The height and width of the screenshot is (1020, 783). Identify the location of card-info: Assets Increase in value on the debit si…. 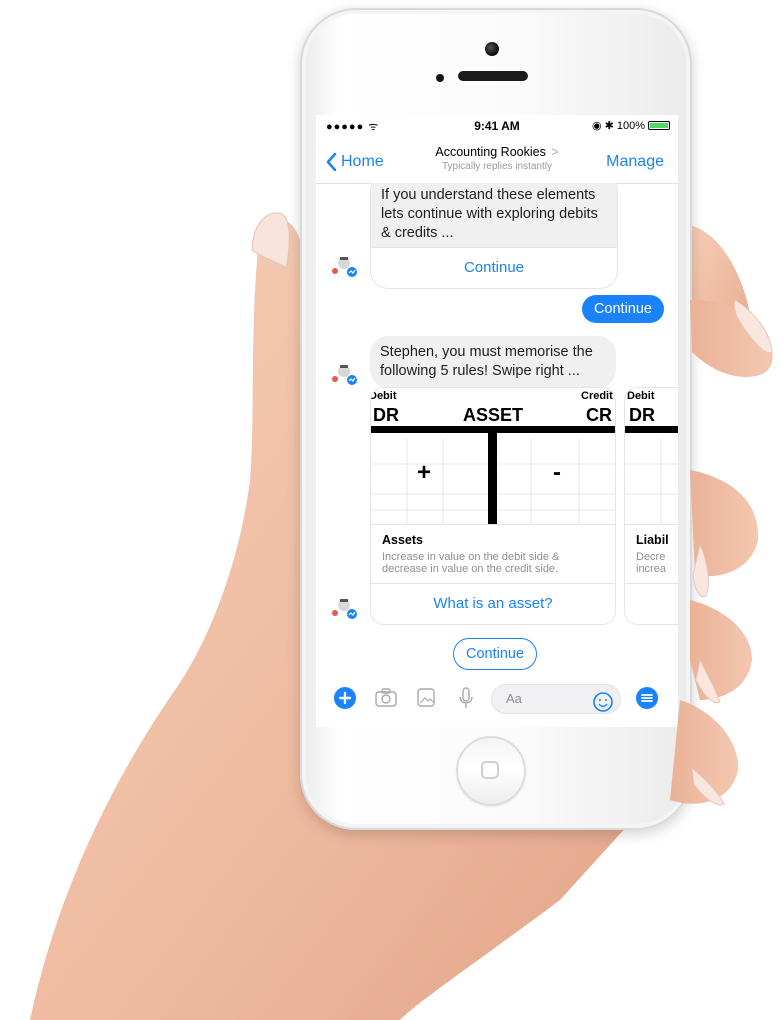
(493, 553).